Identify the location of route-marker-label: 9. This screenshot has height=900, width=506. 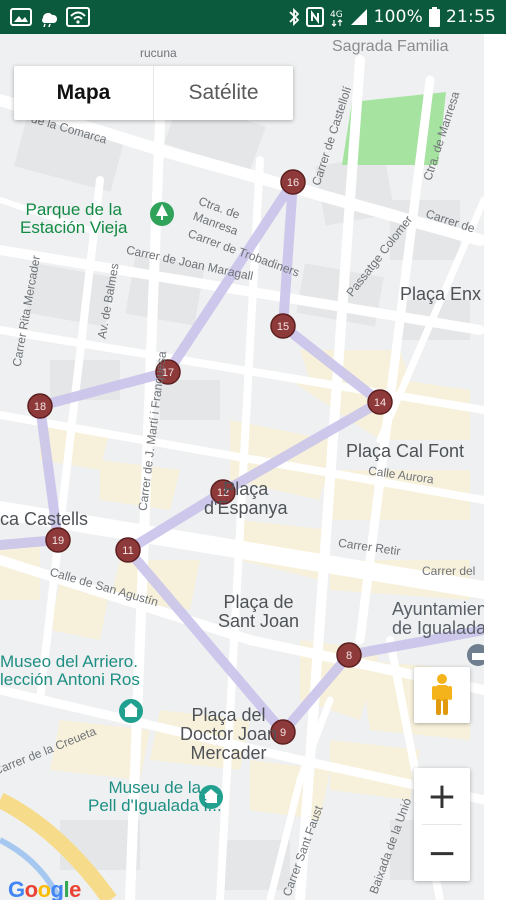
(283, 733).